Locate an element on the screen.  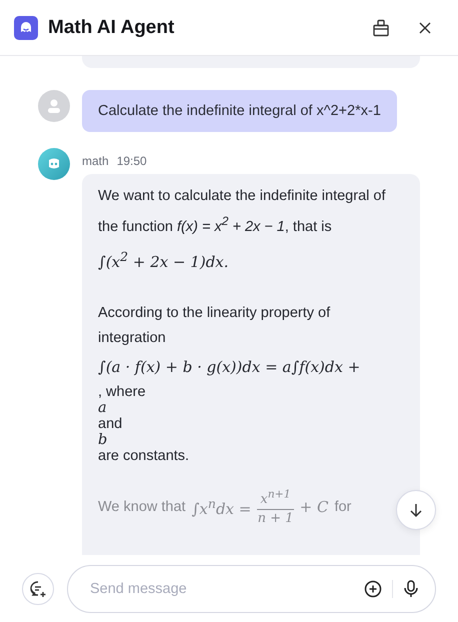
message-text: We know that is located at coordinates (142, 507).